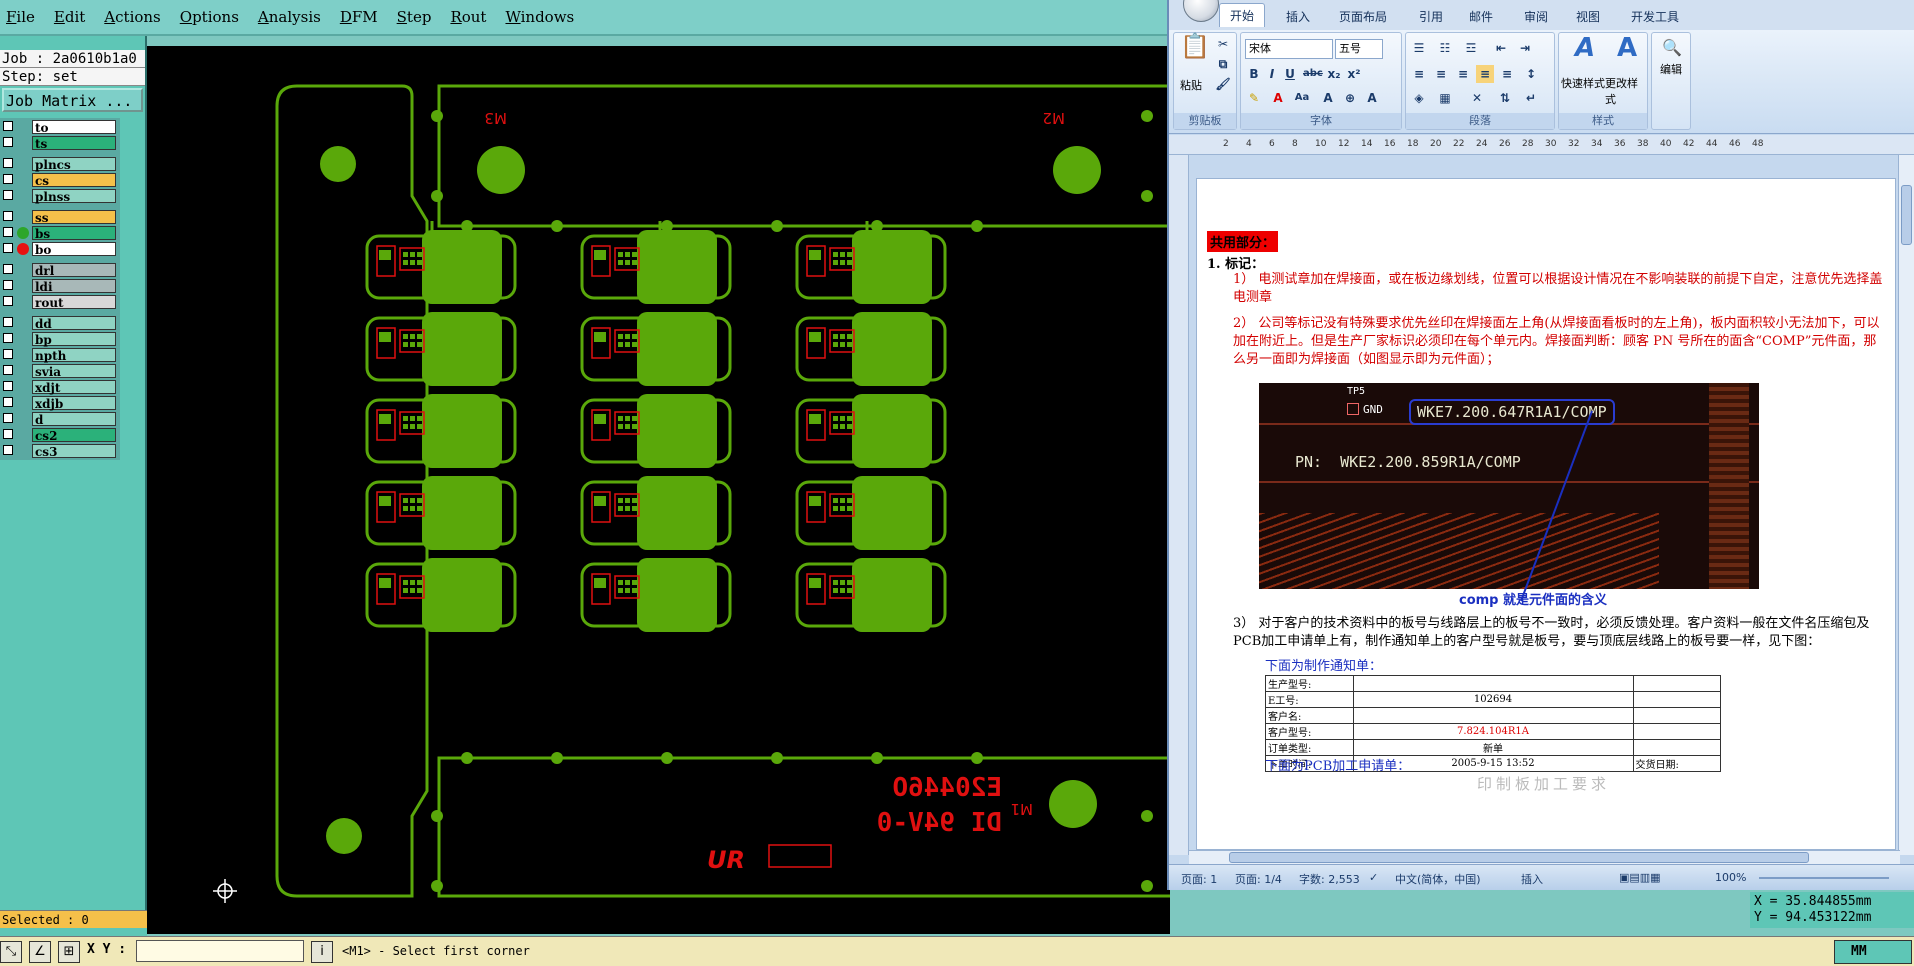 The image size is (1914, 966). Describe the element at coordinates (74, 371) in the screenshot. I see `layer-name: svia` at that location.